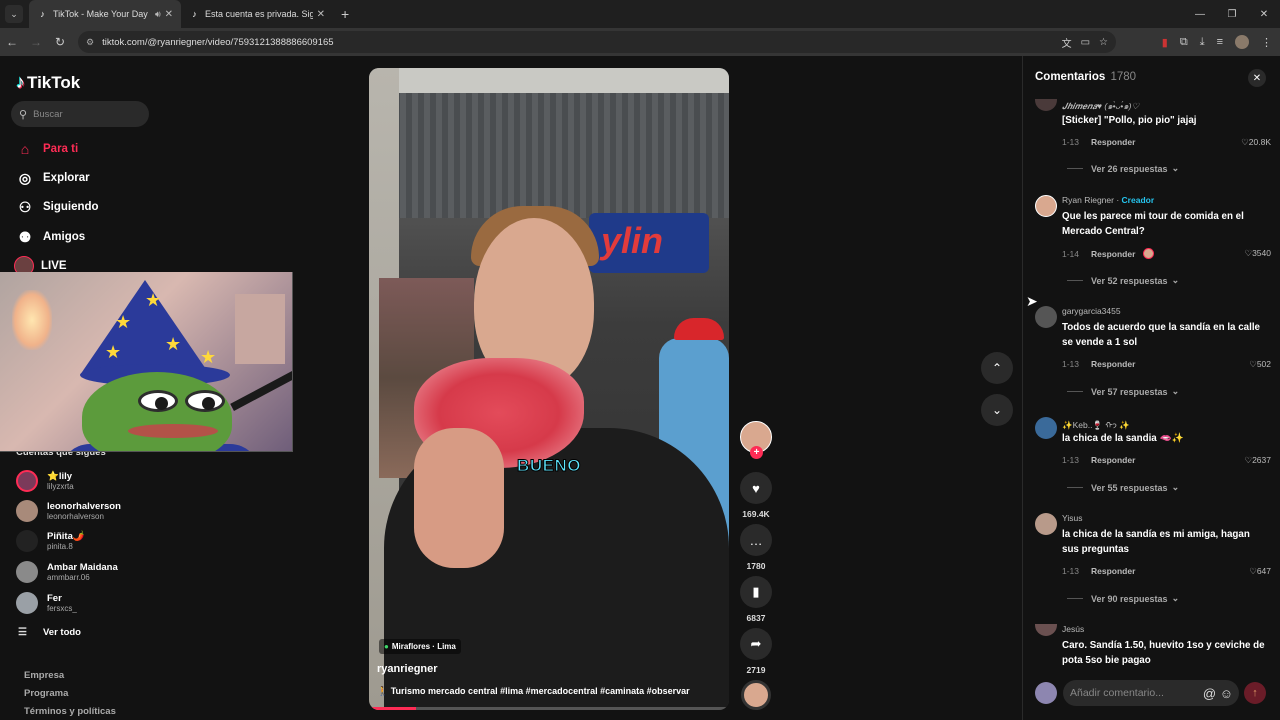  I want to click on share-button: ➦, so click(756, 644).